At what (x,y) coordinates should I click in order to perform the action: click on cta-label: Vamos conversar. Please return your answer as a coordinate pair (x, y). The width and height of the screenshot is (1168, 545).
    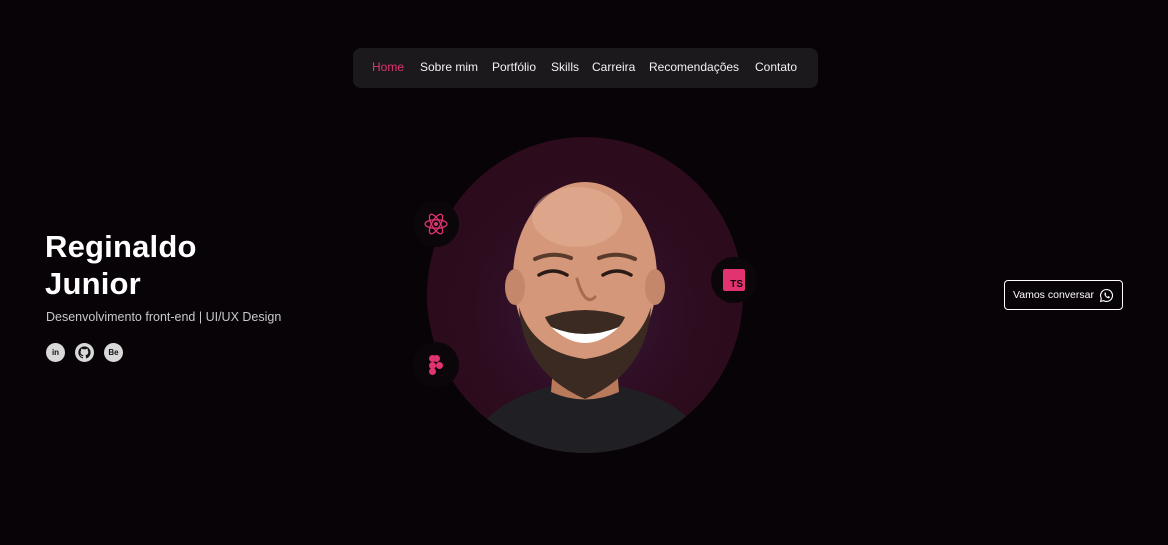
    Looking at the image, I should click on (1053, 295).